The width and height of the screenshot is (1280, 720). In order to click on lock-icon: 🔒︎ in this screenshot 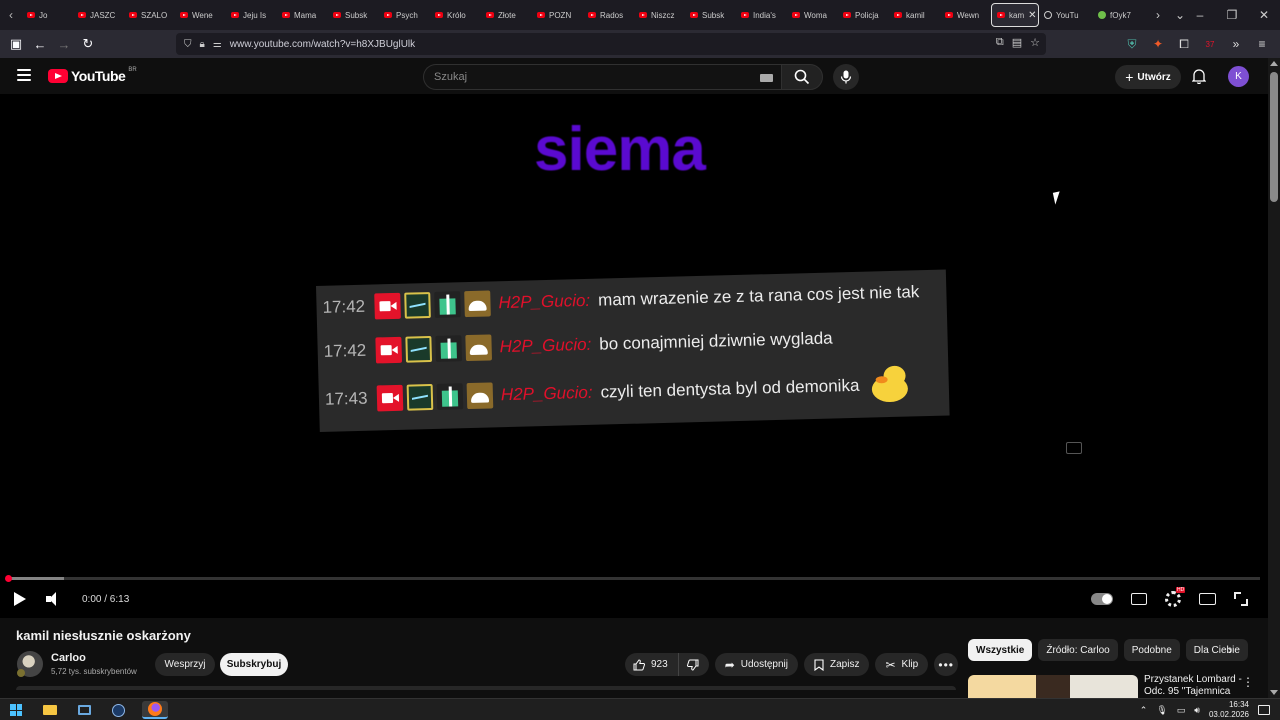, I will do `click(202, 44)`.